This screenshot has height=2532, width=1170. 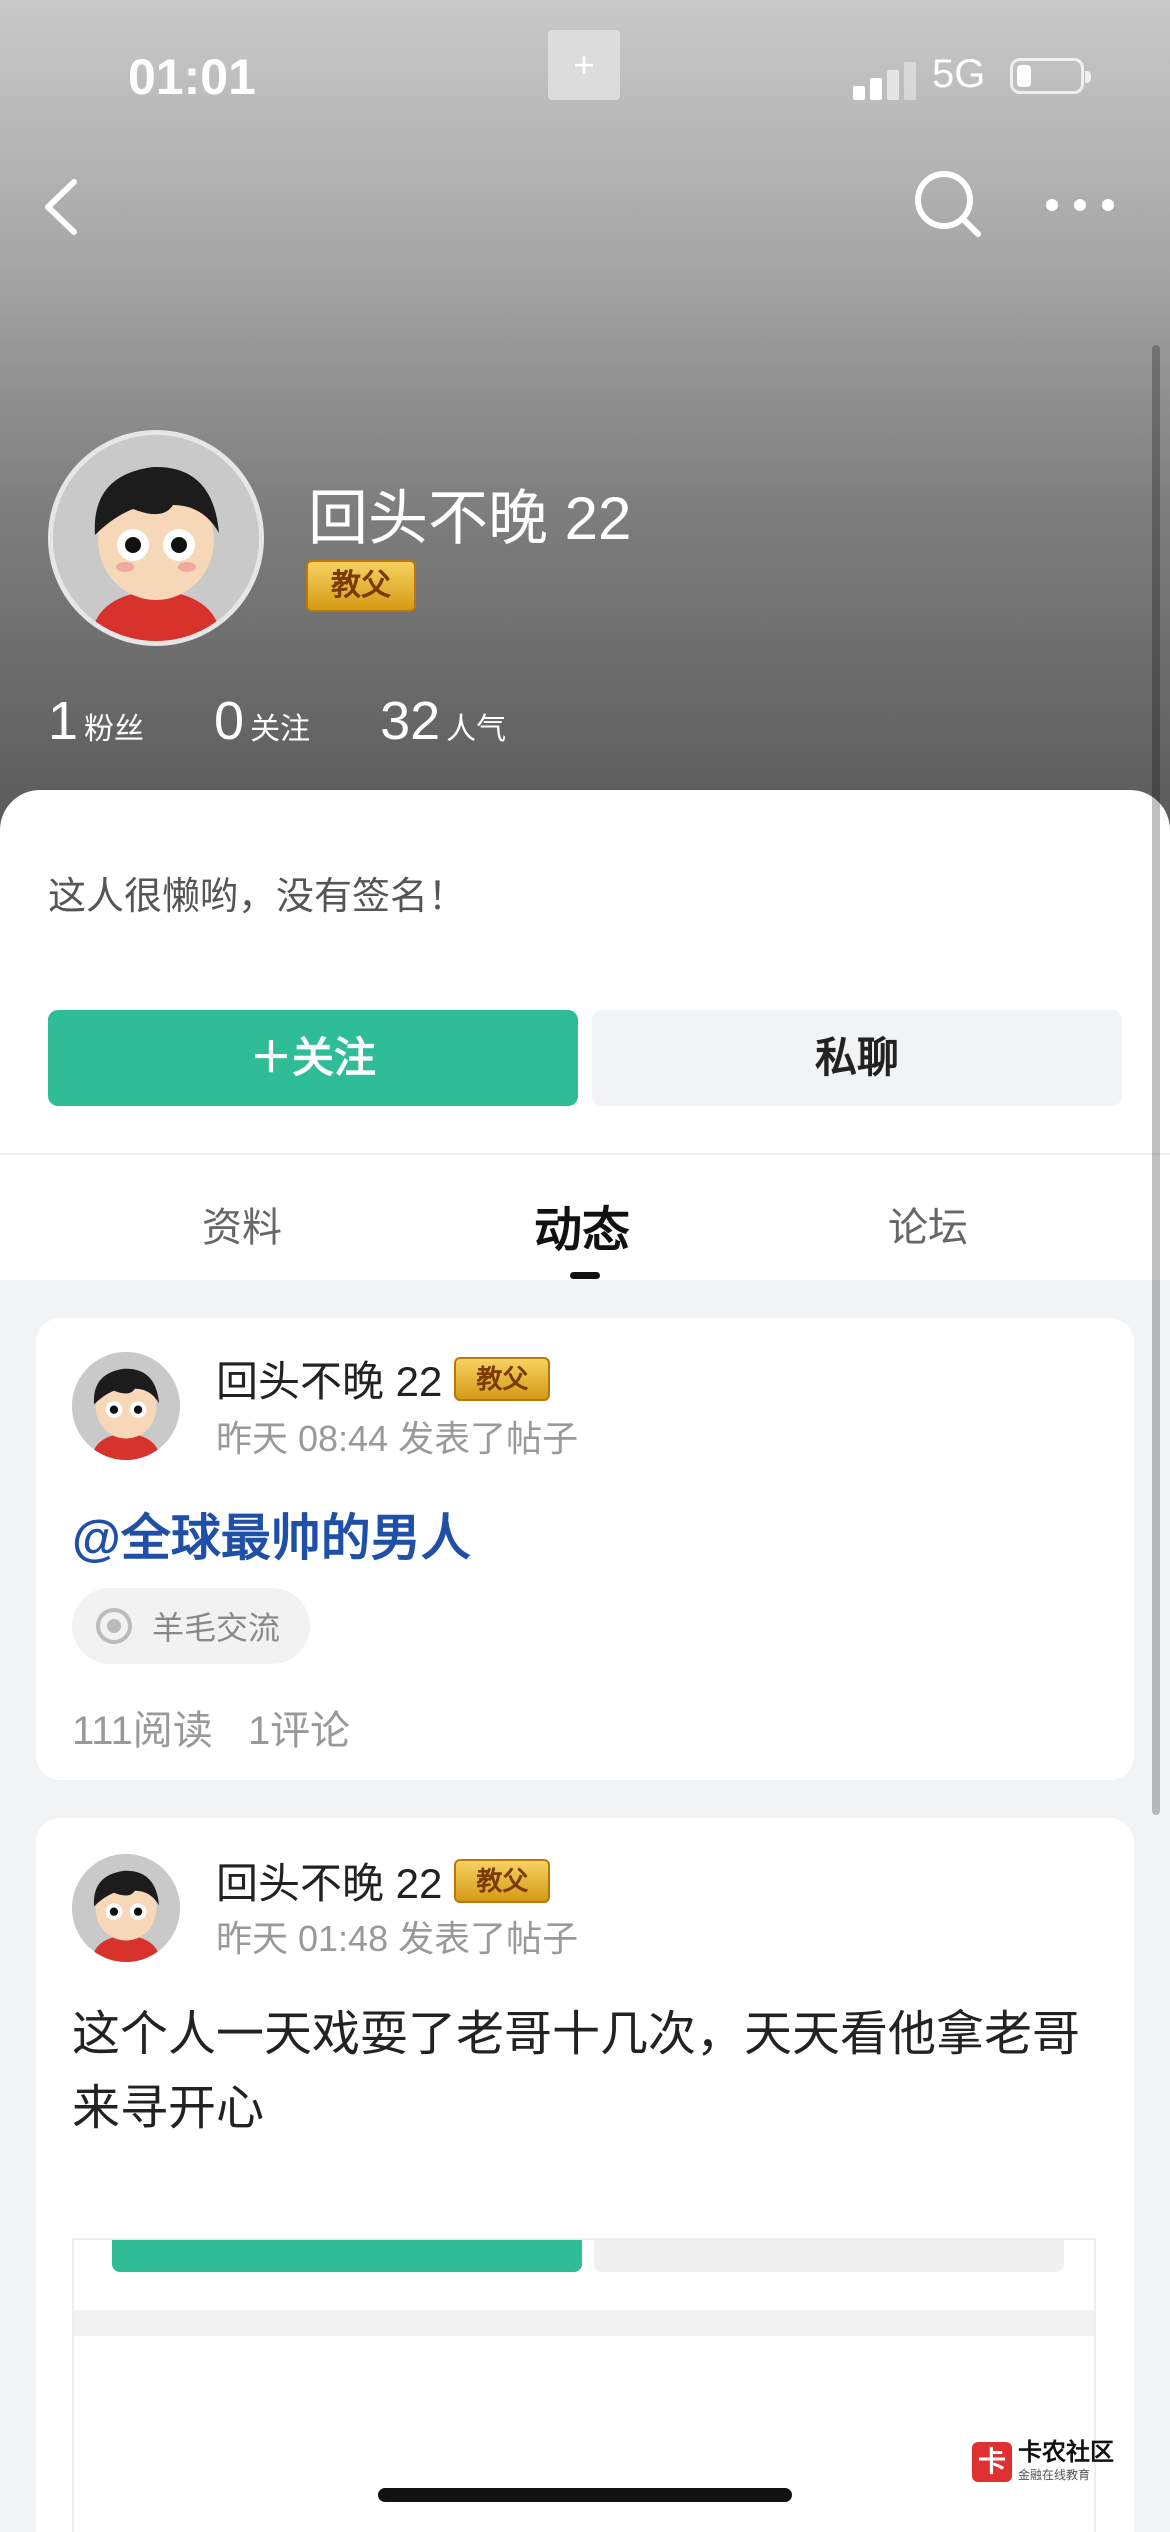 I want to click on watermark-subtitle: 金融在线教育, so click(x=1054, y=2475).